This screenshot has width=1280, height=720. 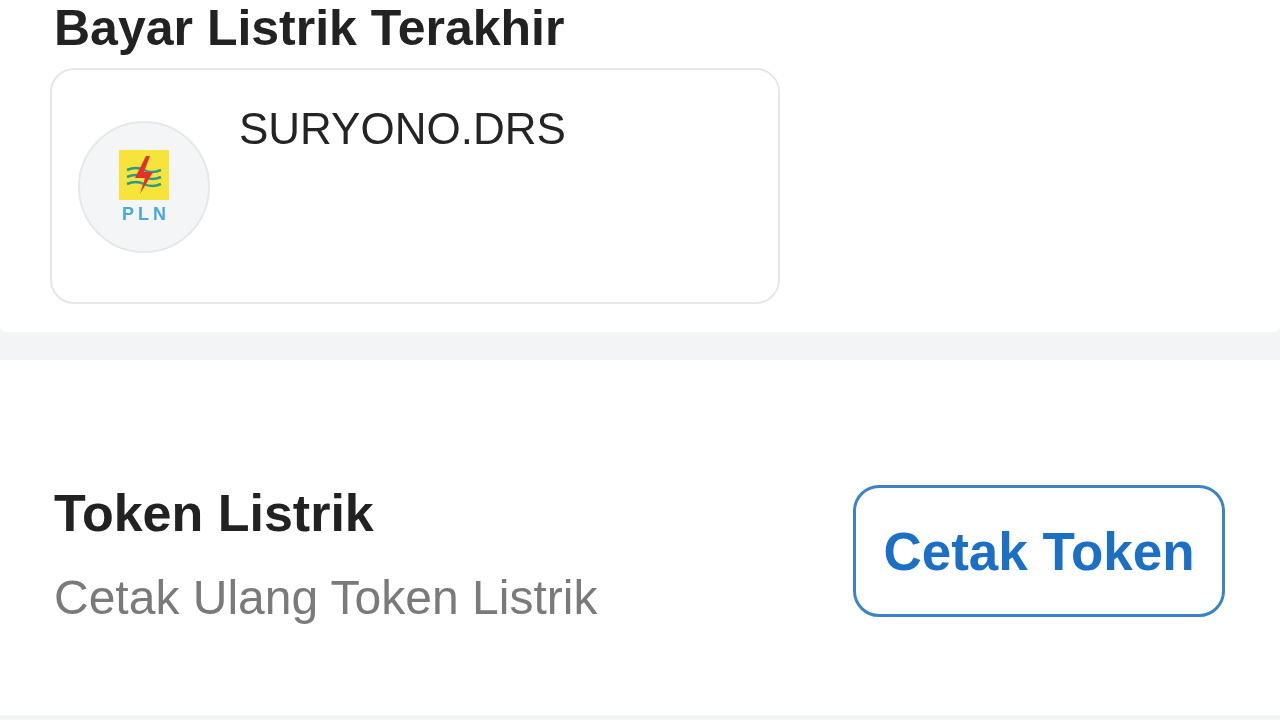 I want to click on logo-text: PLN, so click(x=145, y=214).